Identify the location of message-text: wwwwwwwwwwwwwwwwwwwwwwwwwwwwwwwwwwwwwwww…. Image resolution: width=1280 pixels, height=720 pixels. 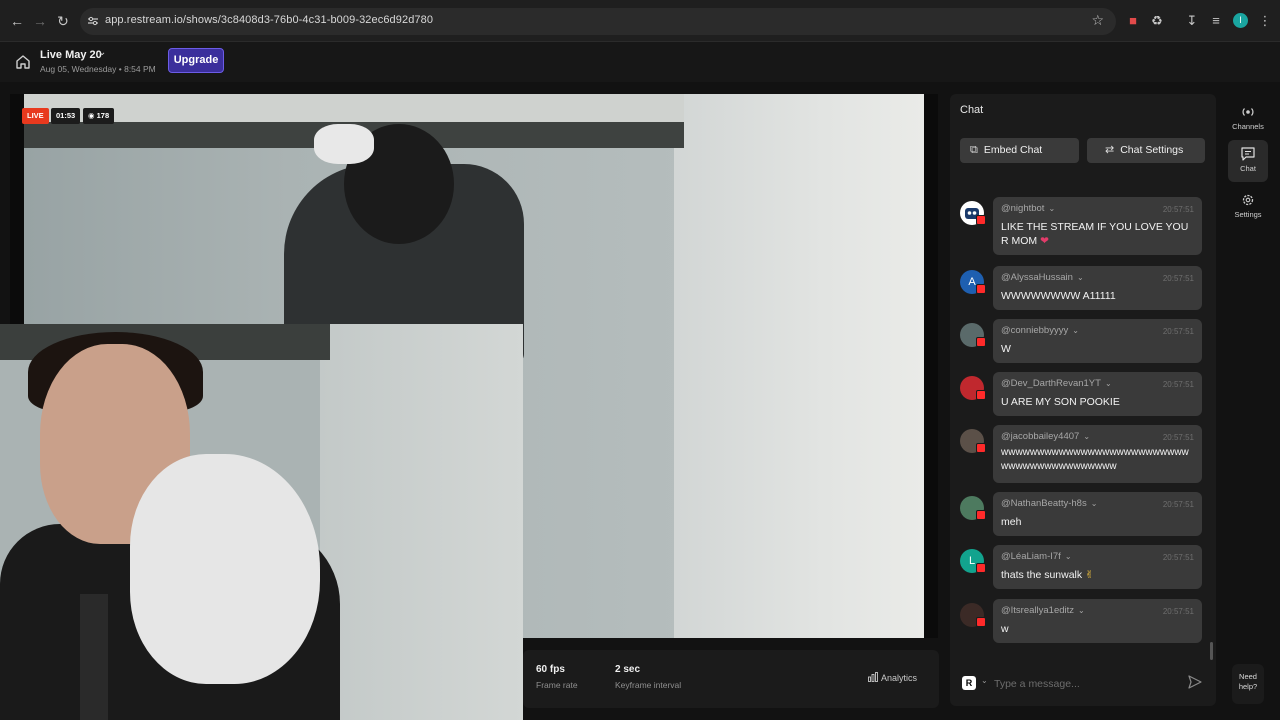
(1095, 459).